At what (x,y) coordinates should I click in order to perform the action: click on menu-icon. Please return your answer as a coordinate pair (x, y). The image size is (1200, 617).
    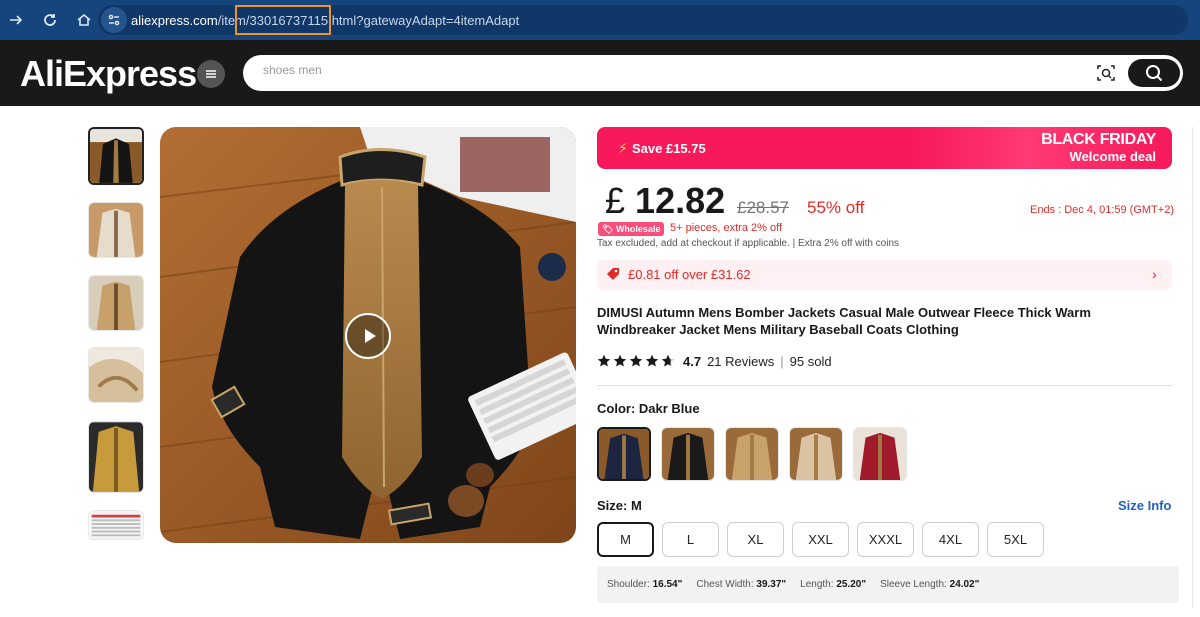
    Looking at the image, I should click on (211, 74).